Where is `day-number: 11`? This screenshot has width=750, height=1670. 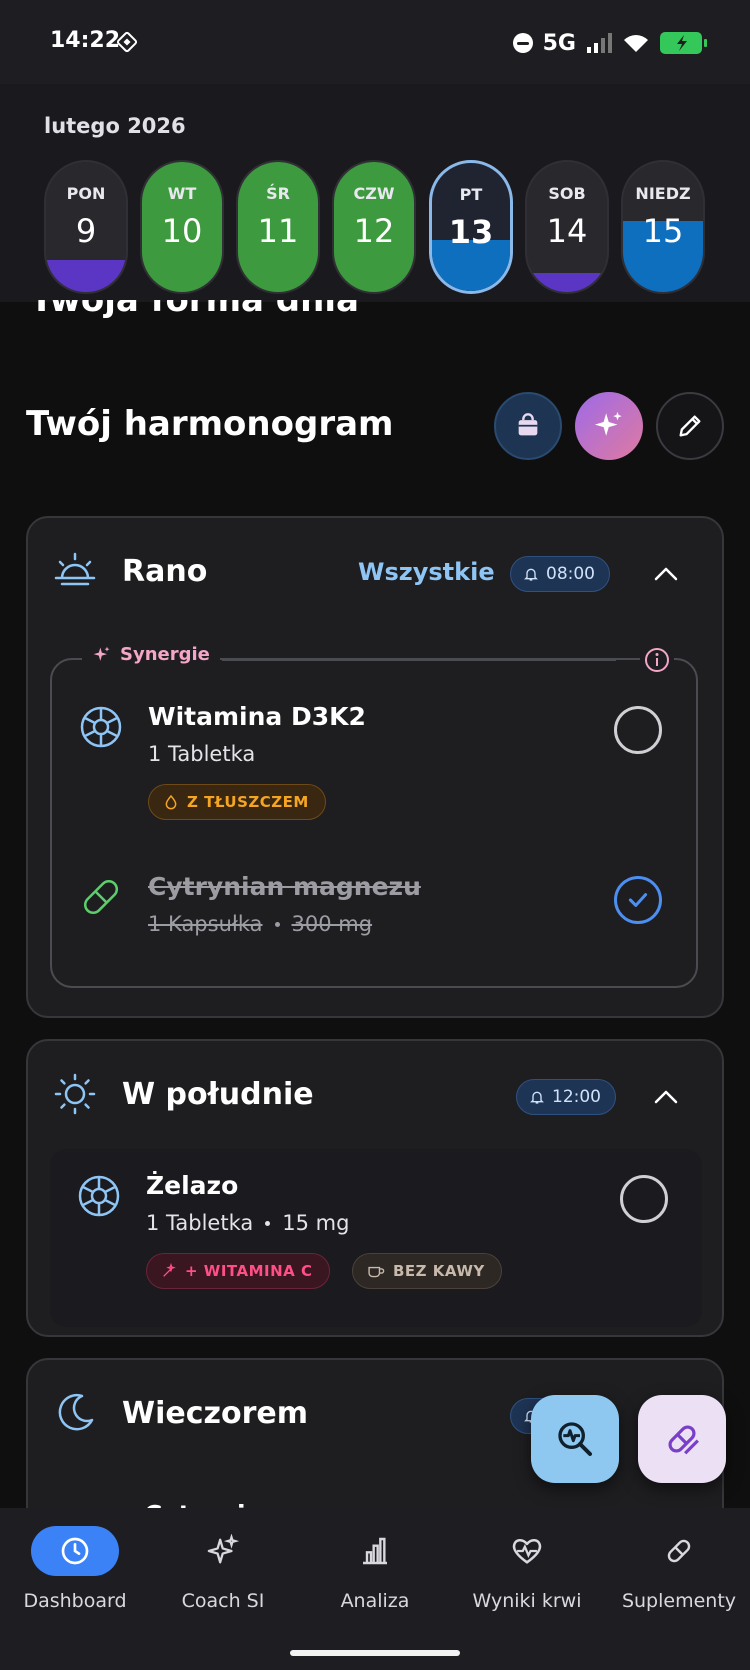
day-number: 11 is located at coordinates (278, 231).